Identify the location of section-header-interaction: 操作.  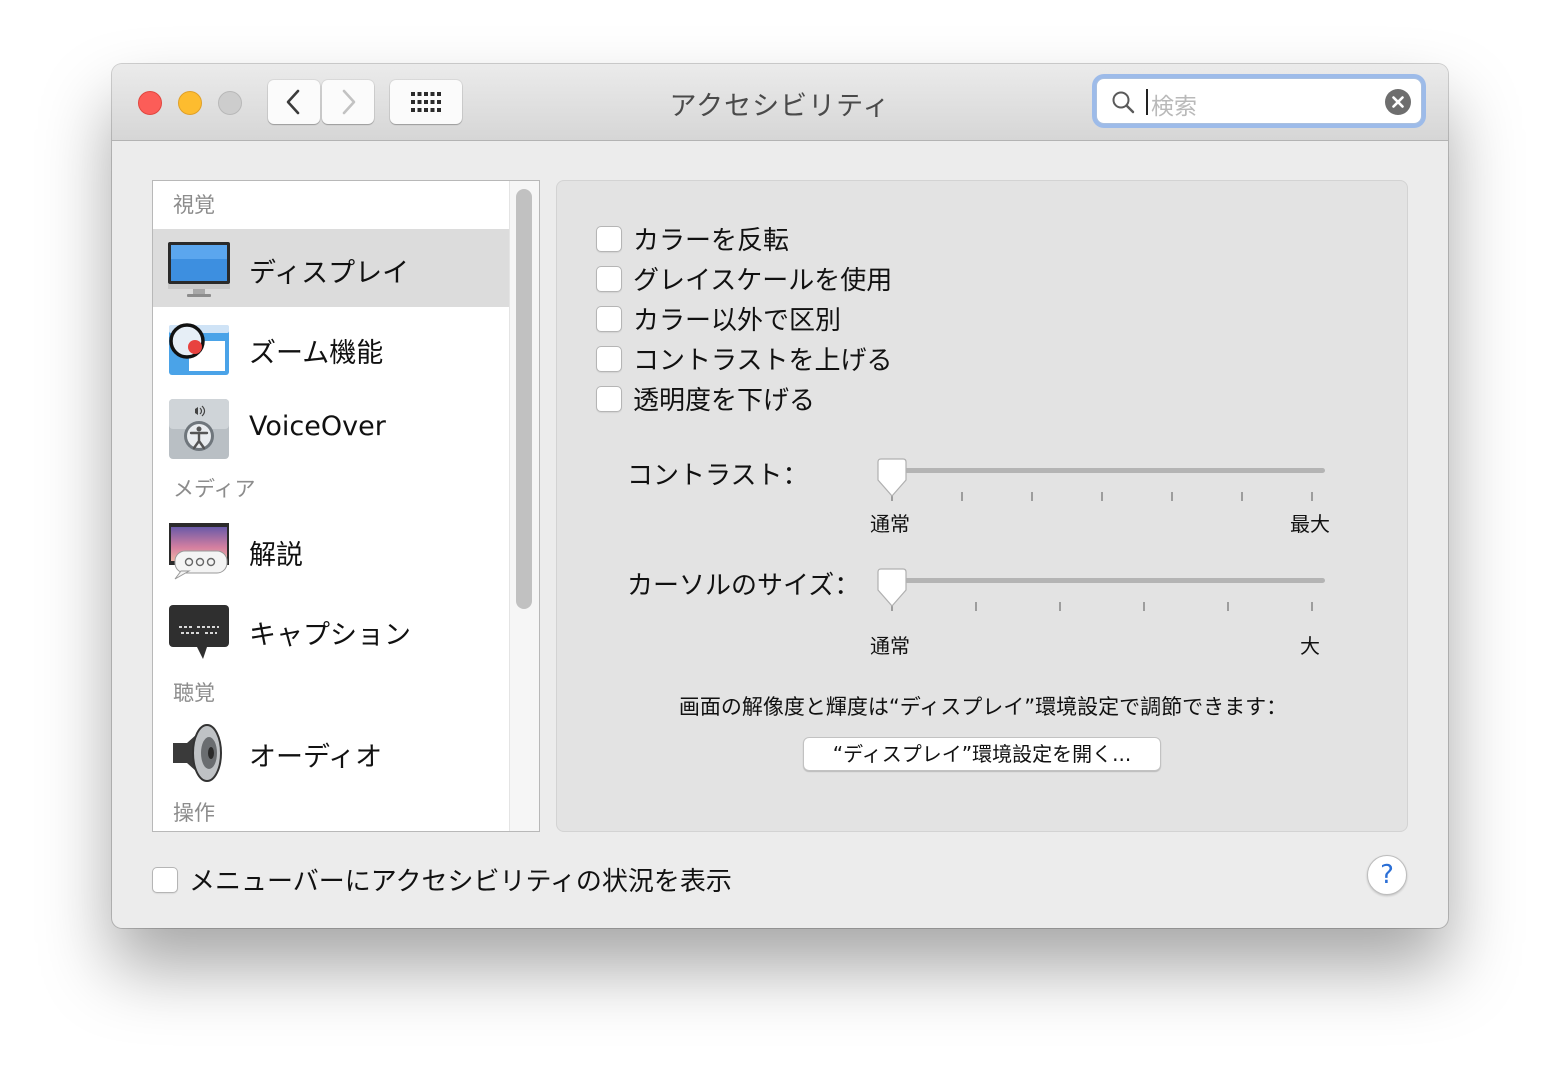
(194, 813).